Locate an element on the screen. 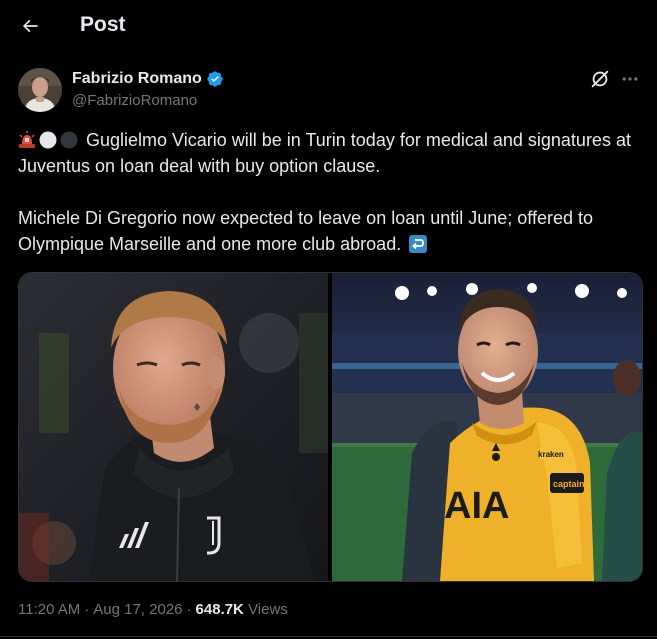 Image resolution: width=657 pixels, height=639 pixels. author-name: Fabrizio Romano is located at coordinates (148, 79).